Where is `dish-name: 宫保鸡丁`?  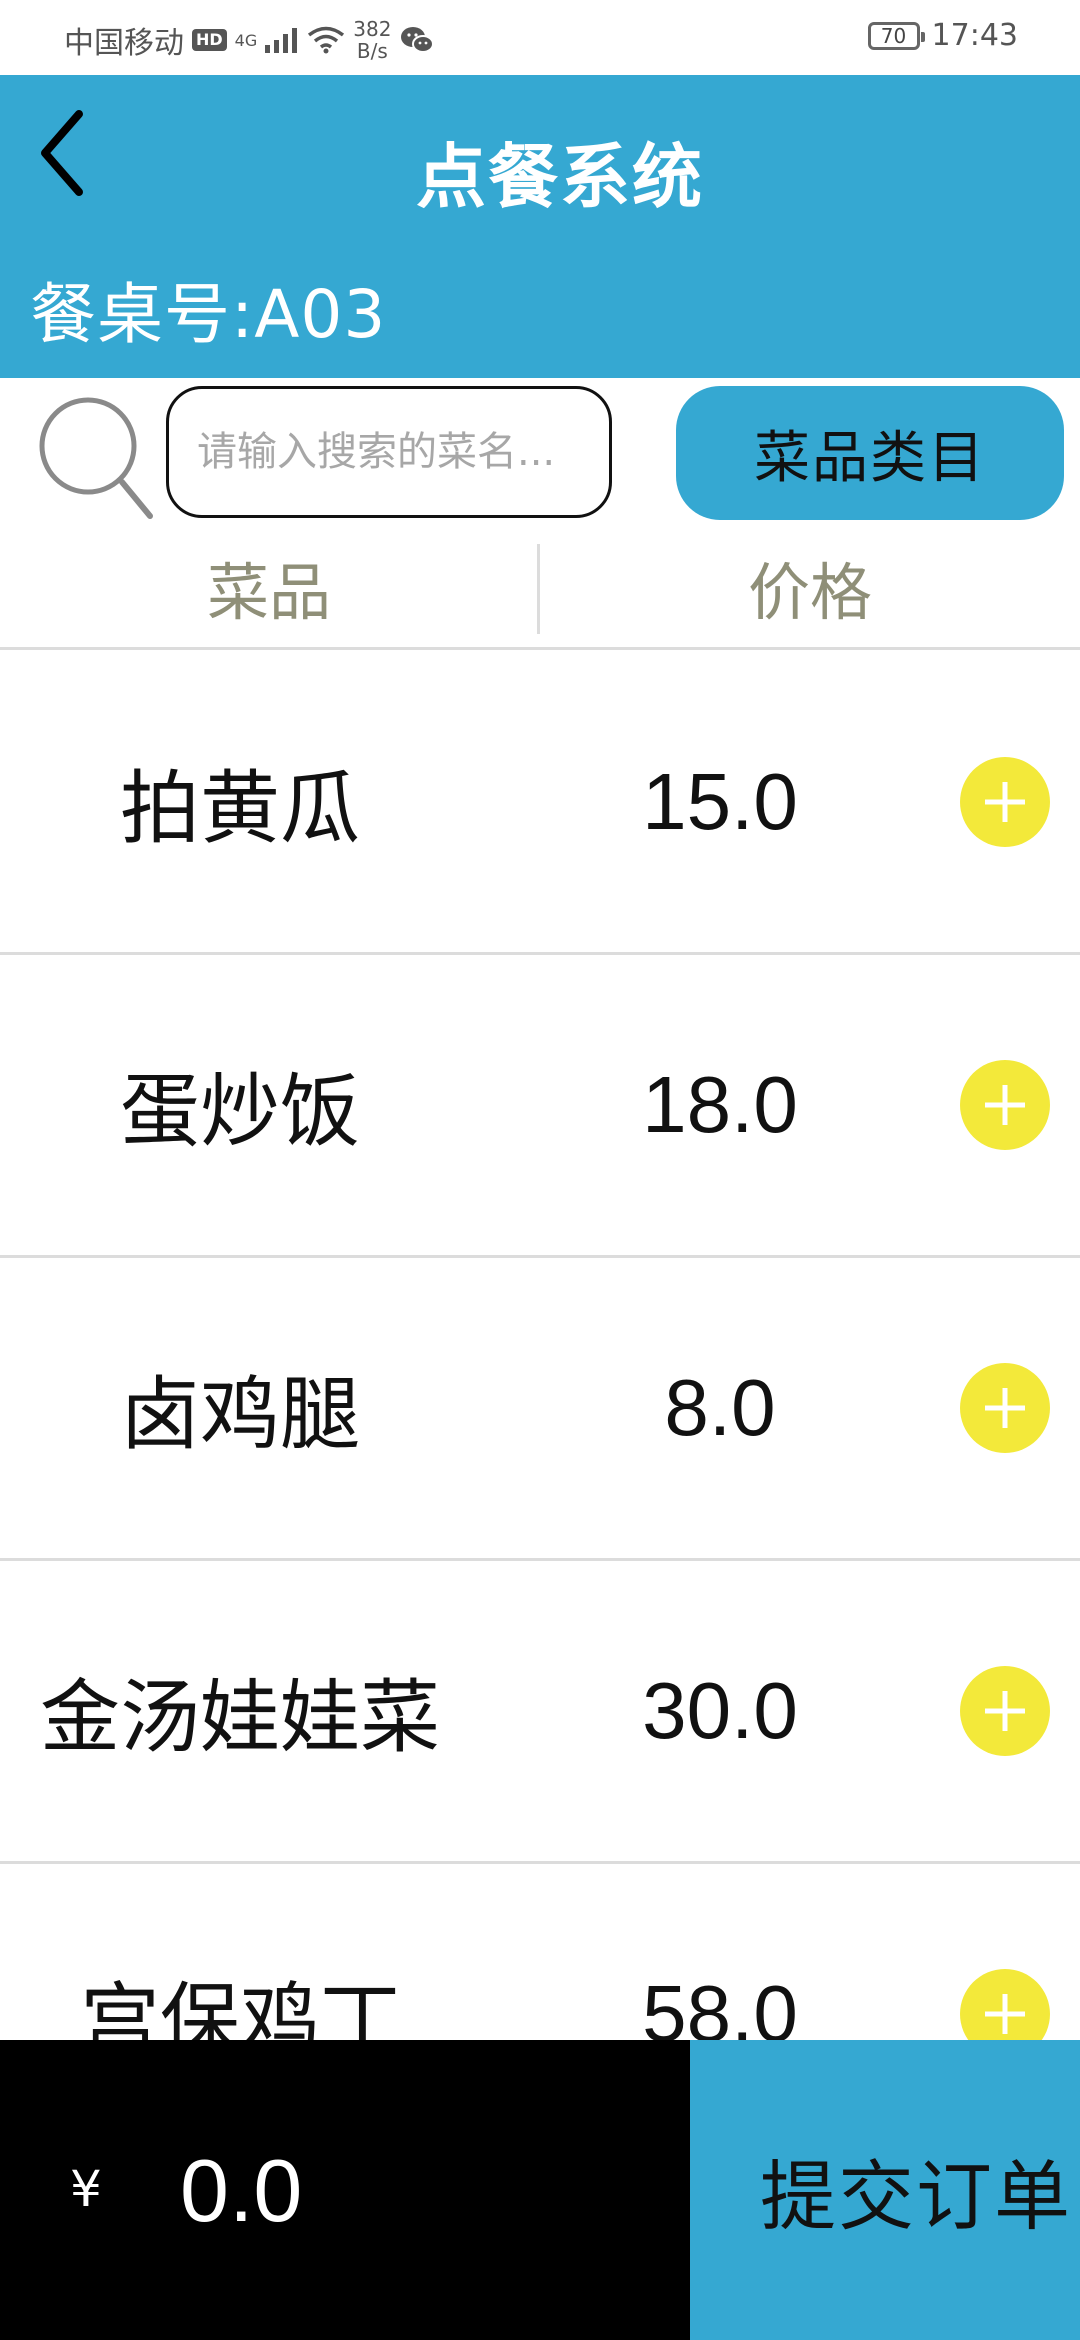
dish-name: 宫保鸡丁 is located at coordinates (240, 2007).